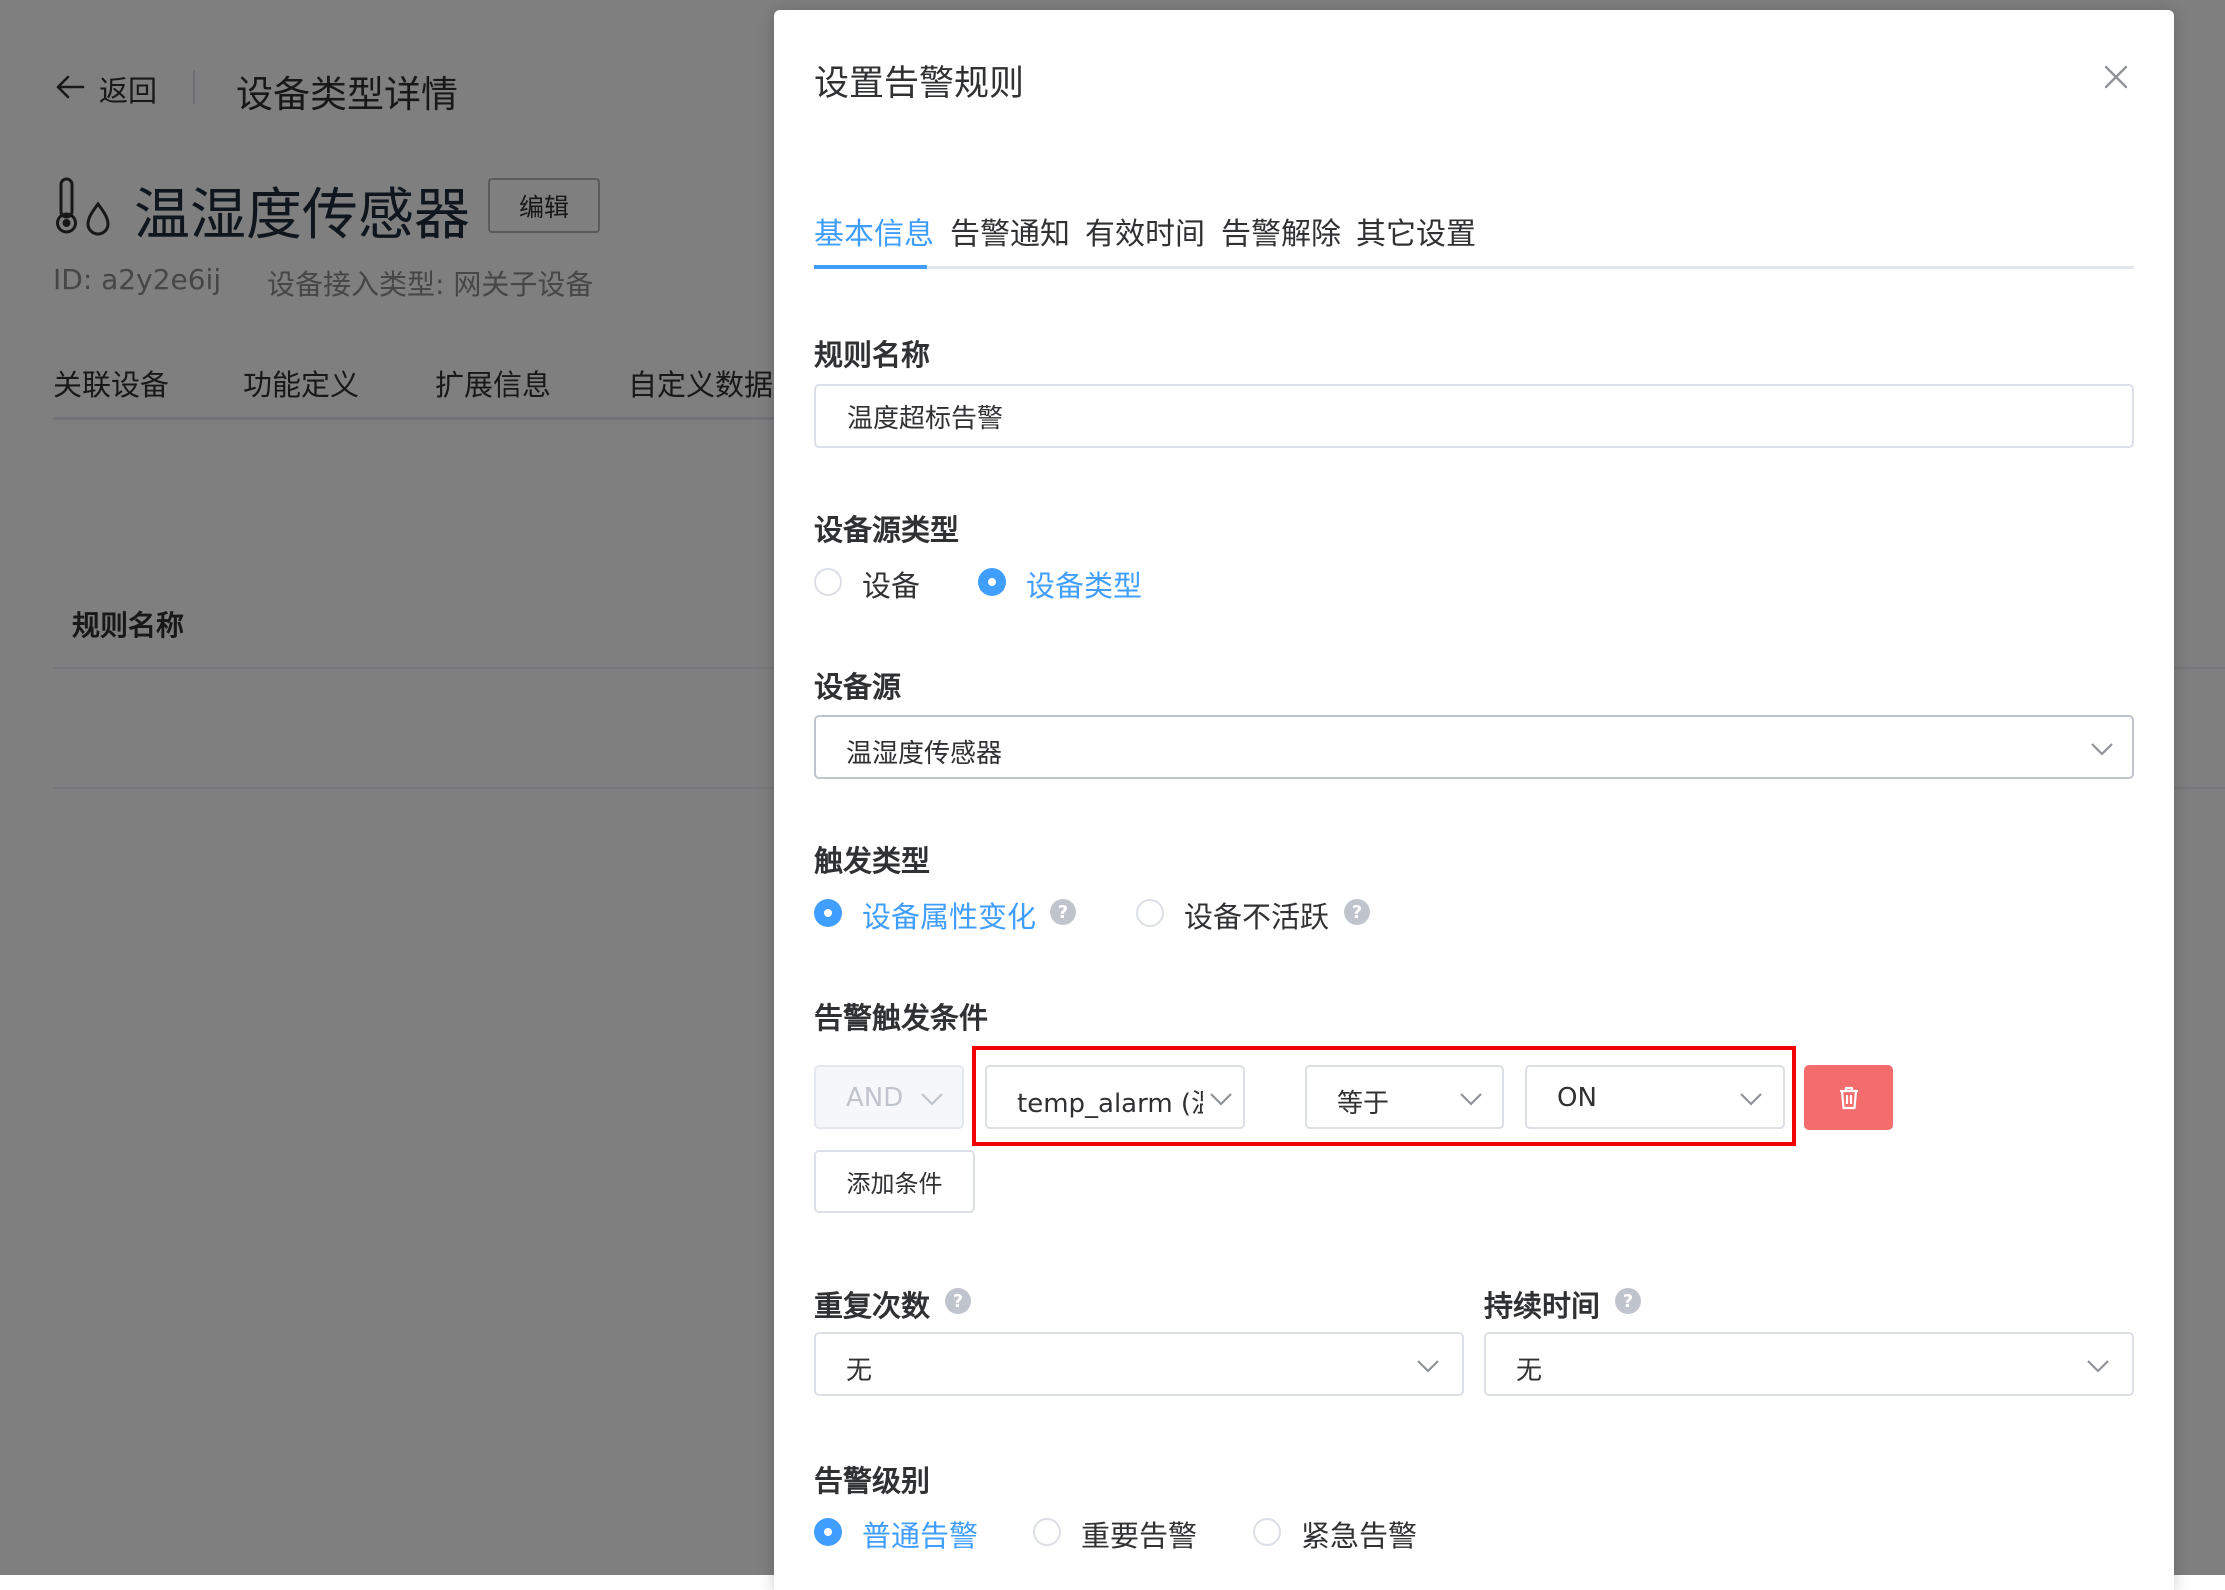 This screenshot has width=2225, height=1590. I want to click on radio-level-urgent, so click(1267, 1532).